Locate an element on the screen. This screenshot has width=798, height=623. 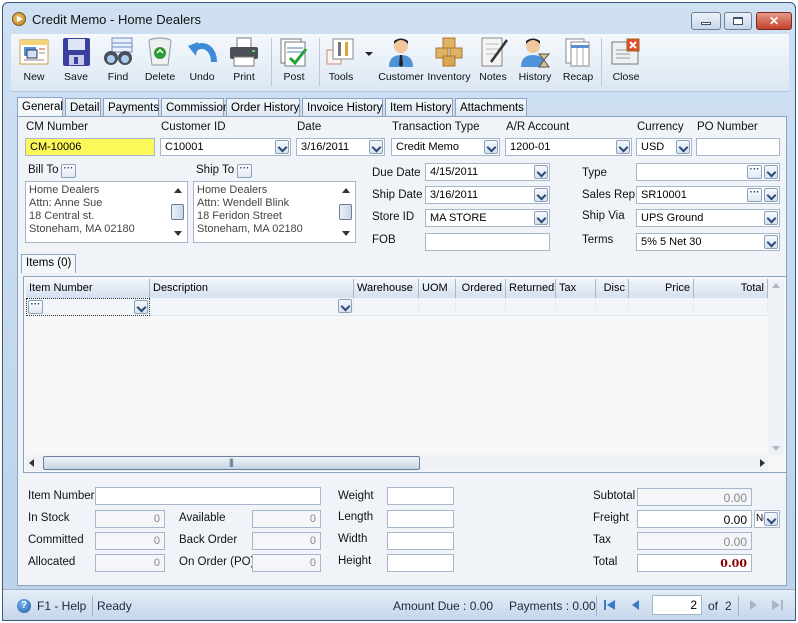
type-lookup-button: ··· is located at coordinates (754, 172).